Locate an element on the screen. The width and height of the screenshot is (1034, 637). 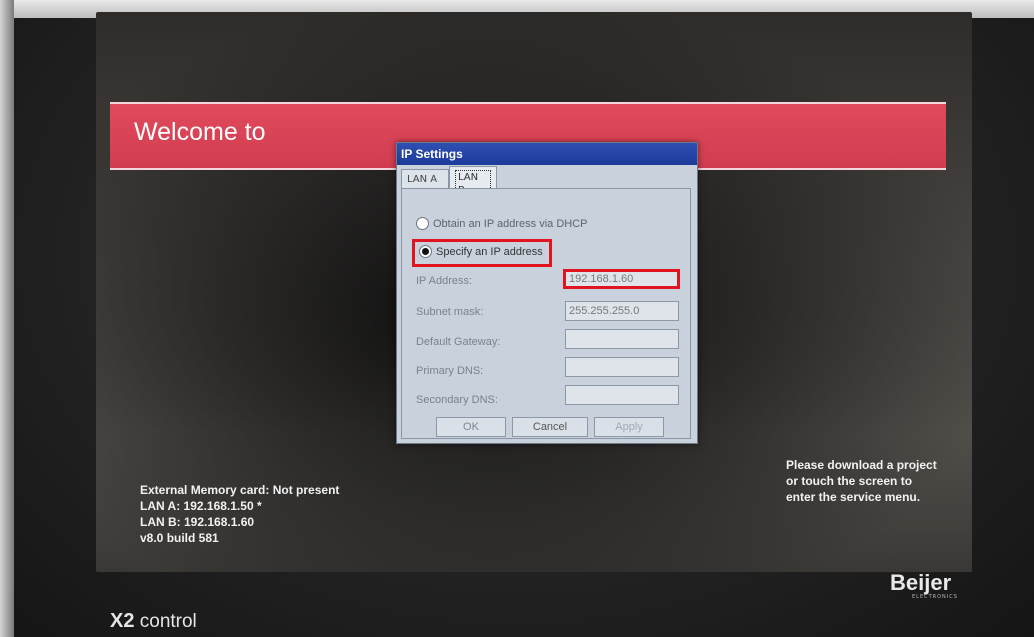
lan-a-address: LAN A: 192.168.1.50 * is located at coordinates (201, 506).